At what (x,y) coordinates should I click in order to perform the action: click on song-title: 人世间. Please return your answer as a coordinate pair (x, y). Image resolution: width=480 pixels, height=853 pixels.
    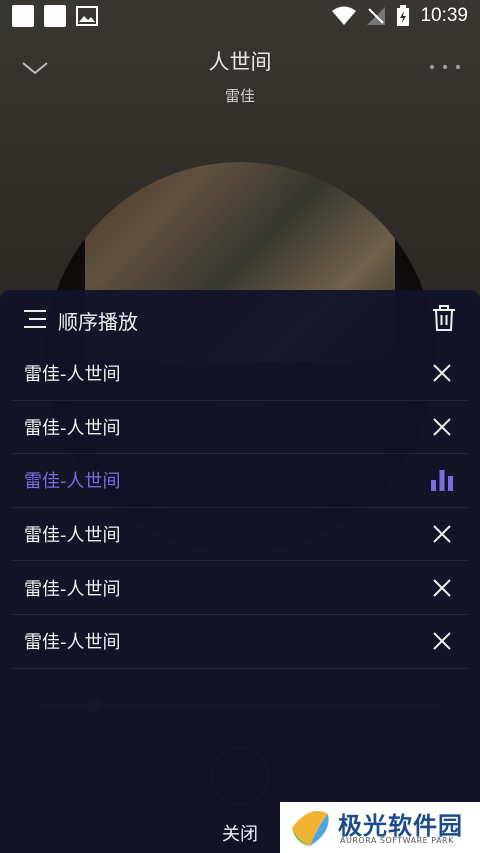
    Looking at the image, I should click on (240, 62).